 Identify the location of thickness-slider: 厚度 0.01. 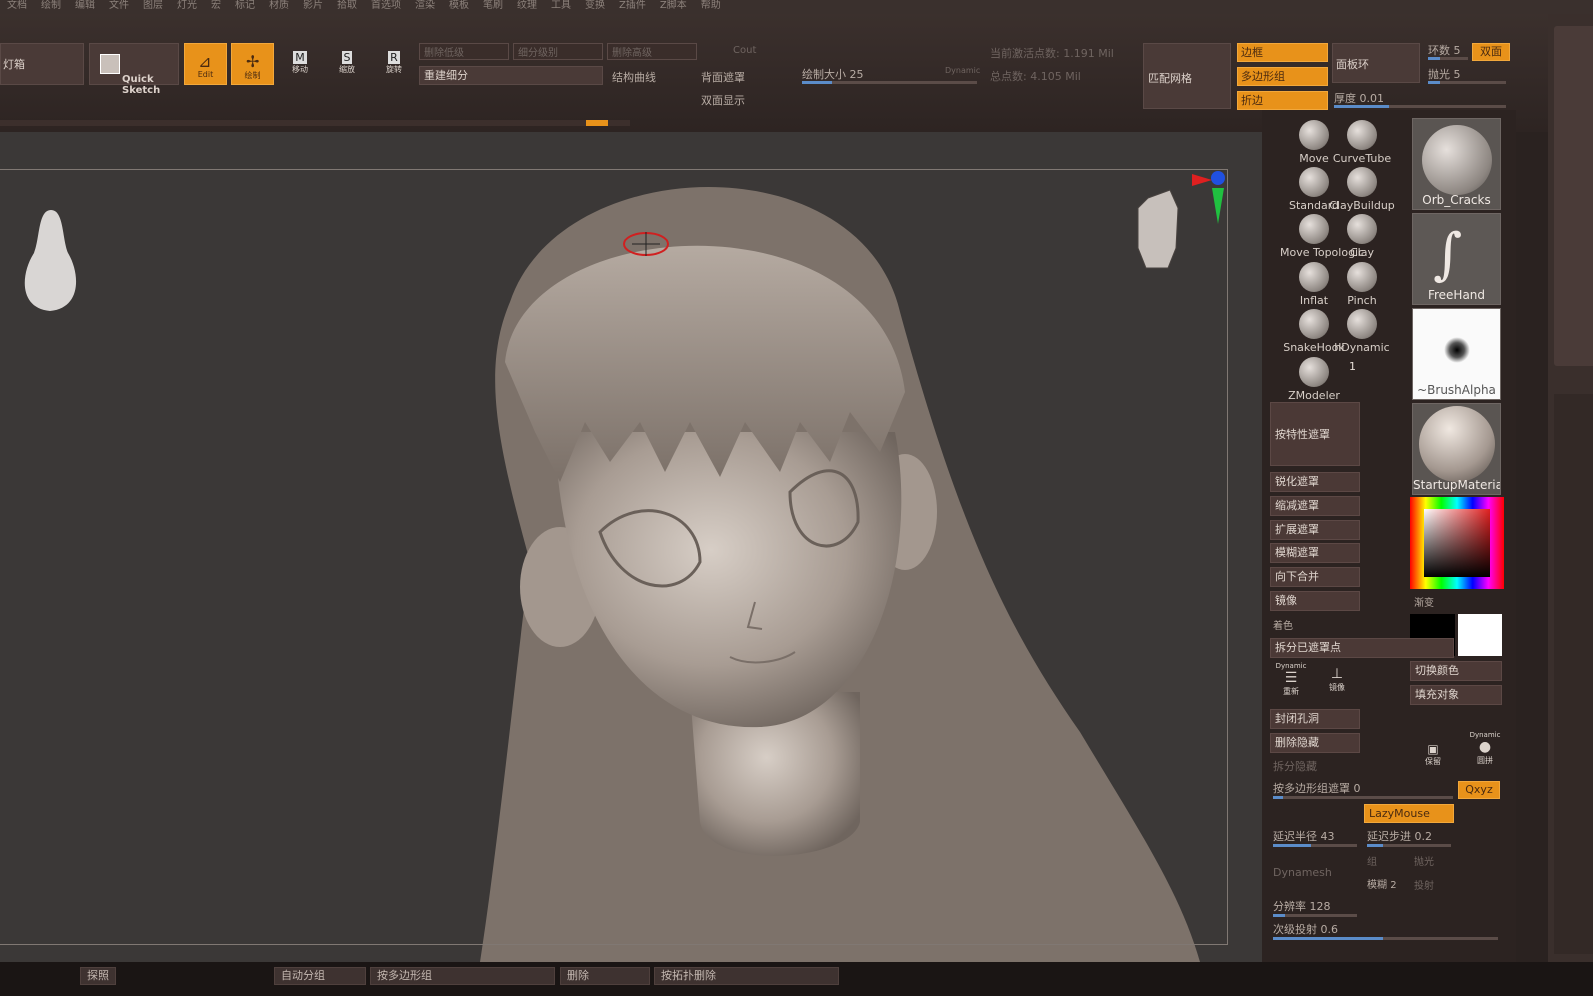
(1359, 98).